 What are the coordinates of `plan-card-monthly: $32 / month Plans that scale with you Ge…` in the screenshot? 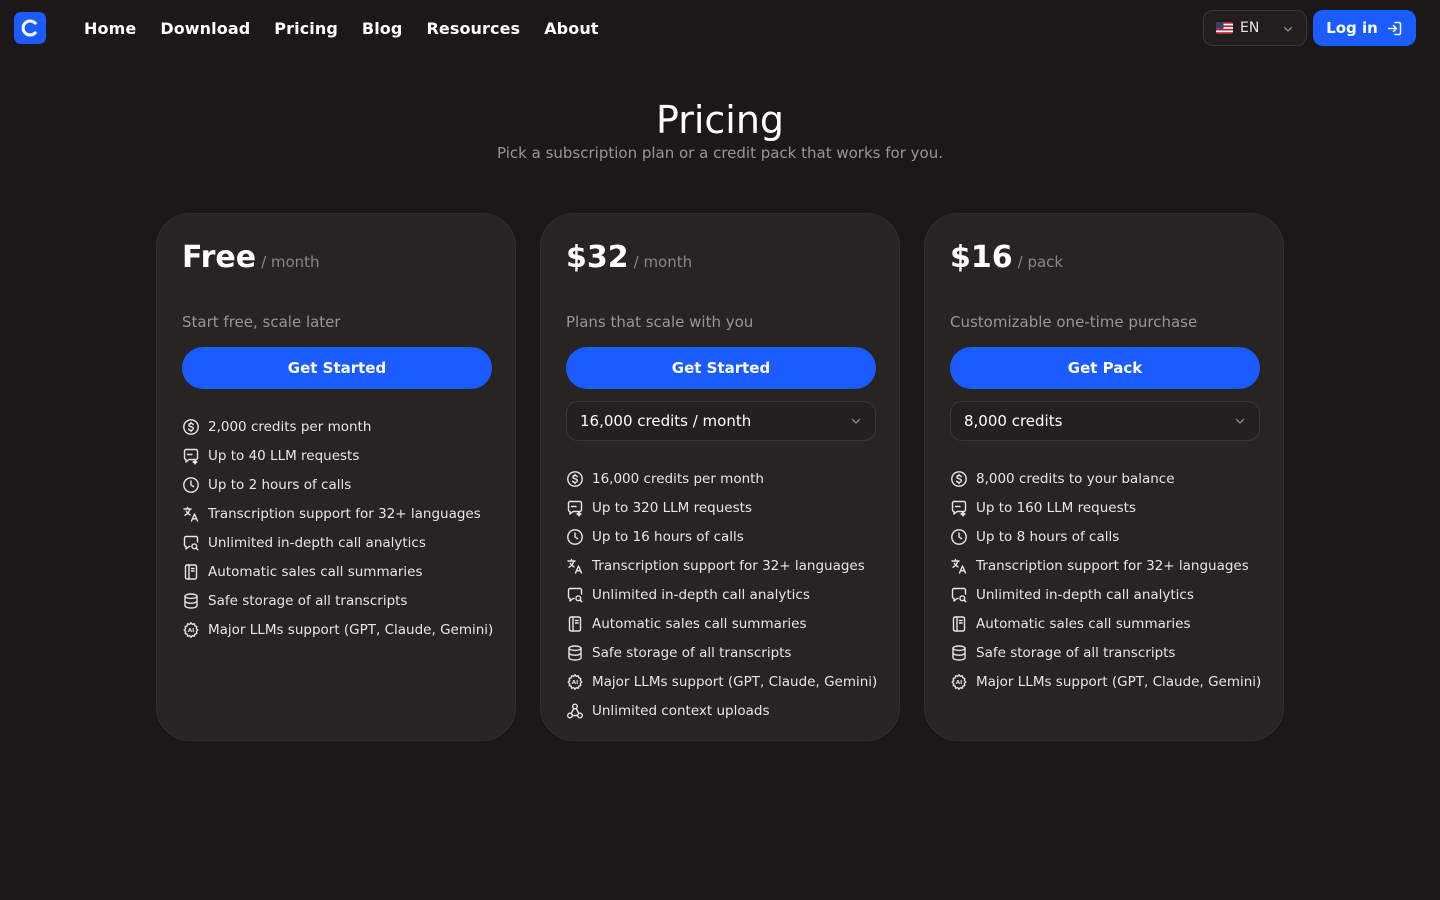 It's located at (720, 477).